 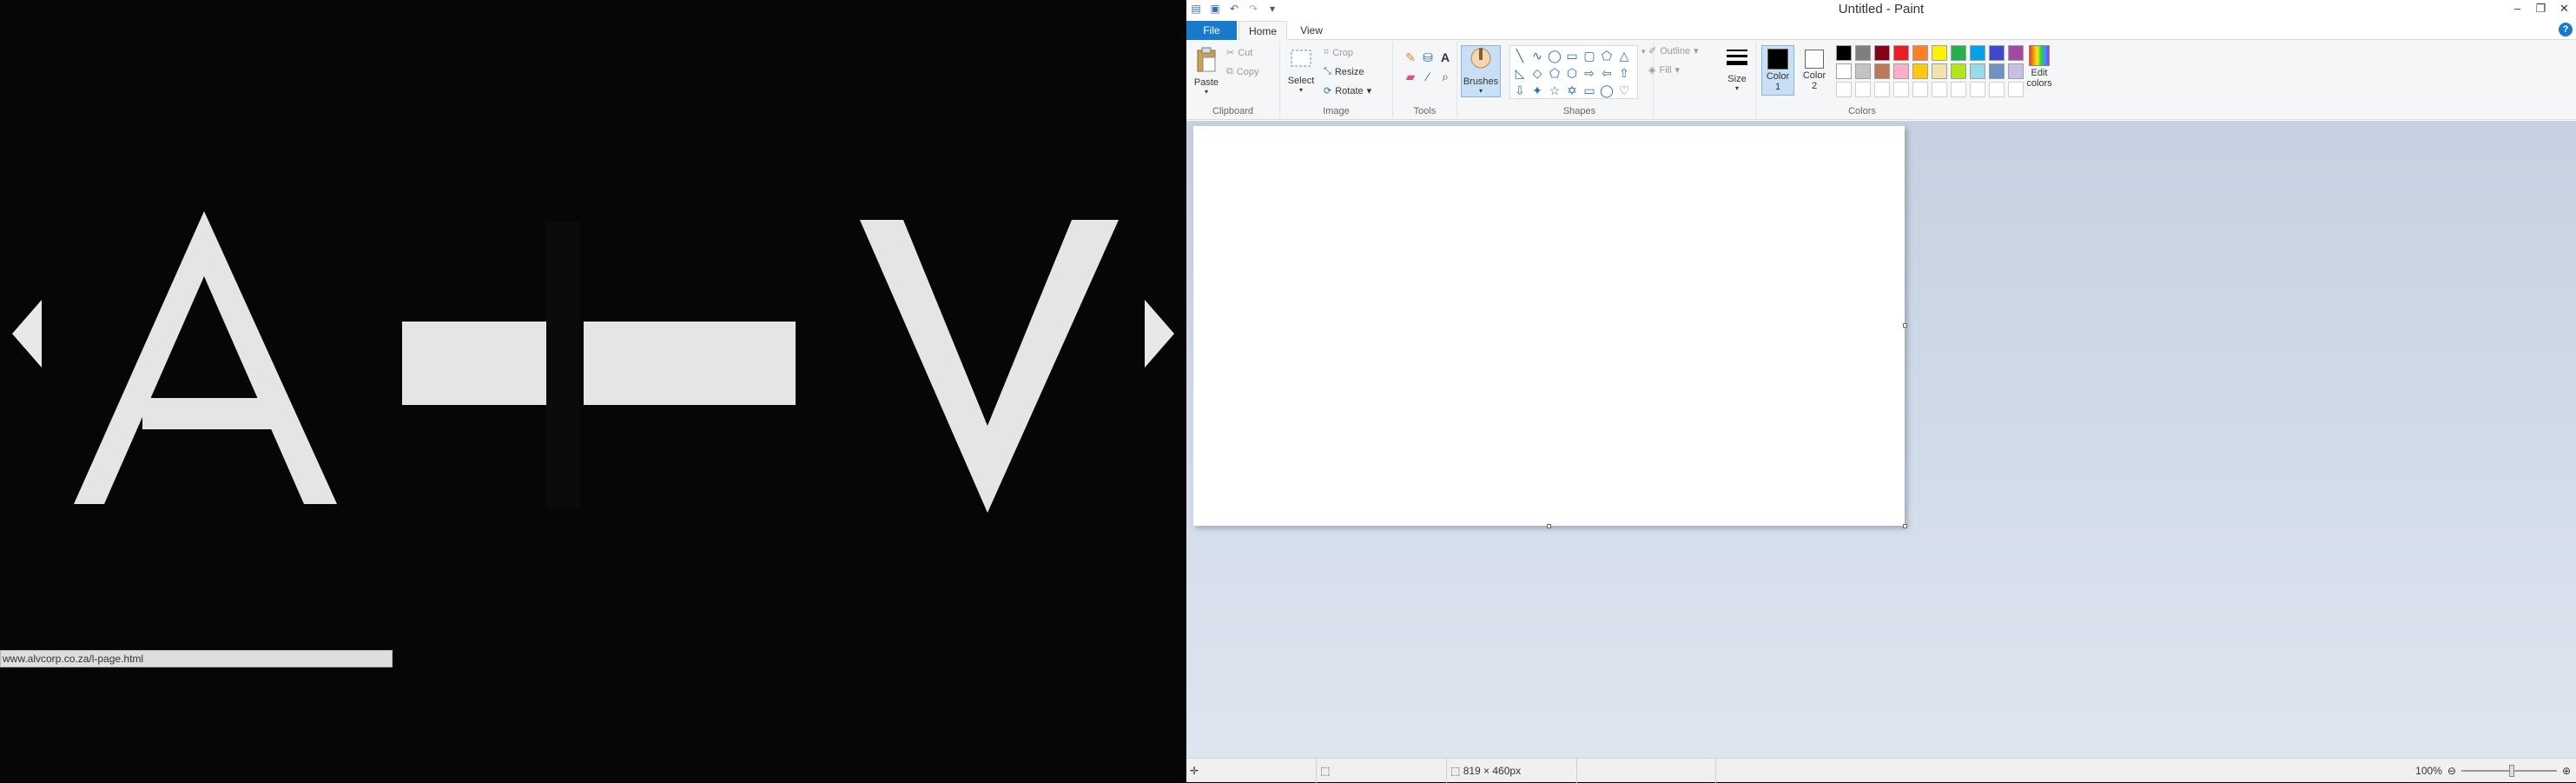 I want to click on resize-handle-corner, so click(x=1905, y=526).